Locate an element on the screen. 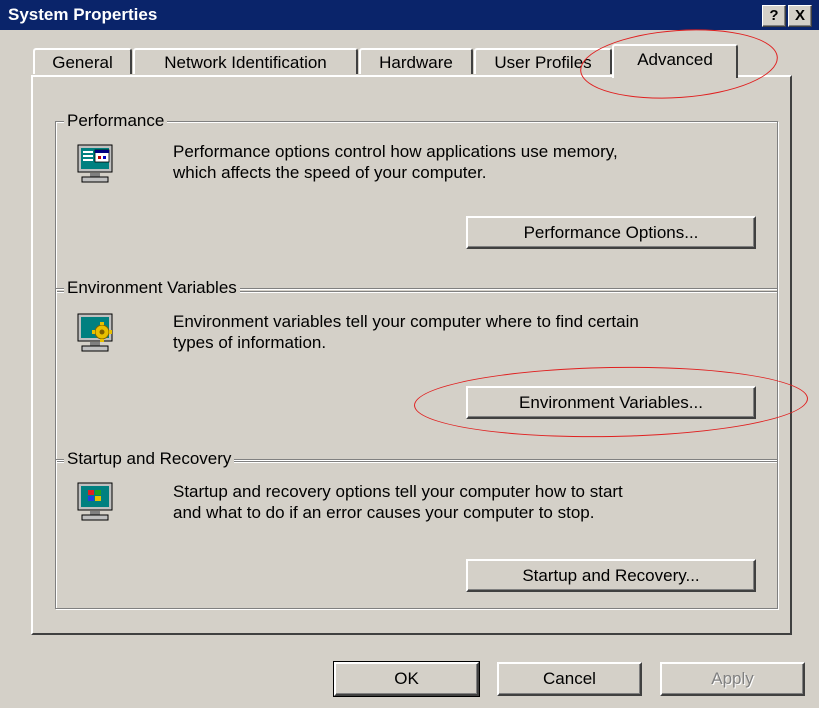 The width and height of the screenshot is (819, 708). tab-general: General is located at coordinates (82, 61).